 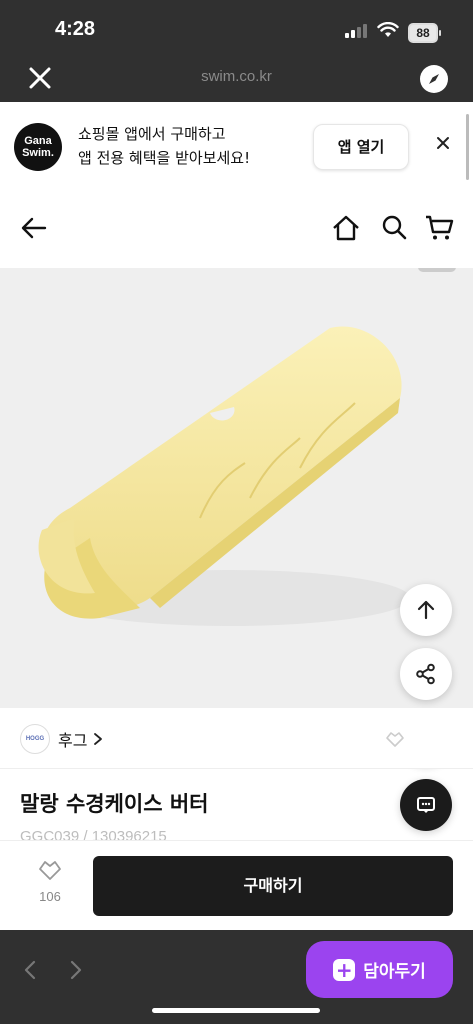 I want to click on product-title: 말랑 수경케이스 버터, so click(x=114, y=804).